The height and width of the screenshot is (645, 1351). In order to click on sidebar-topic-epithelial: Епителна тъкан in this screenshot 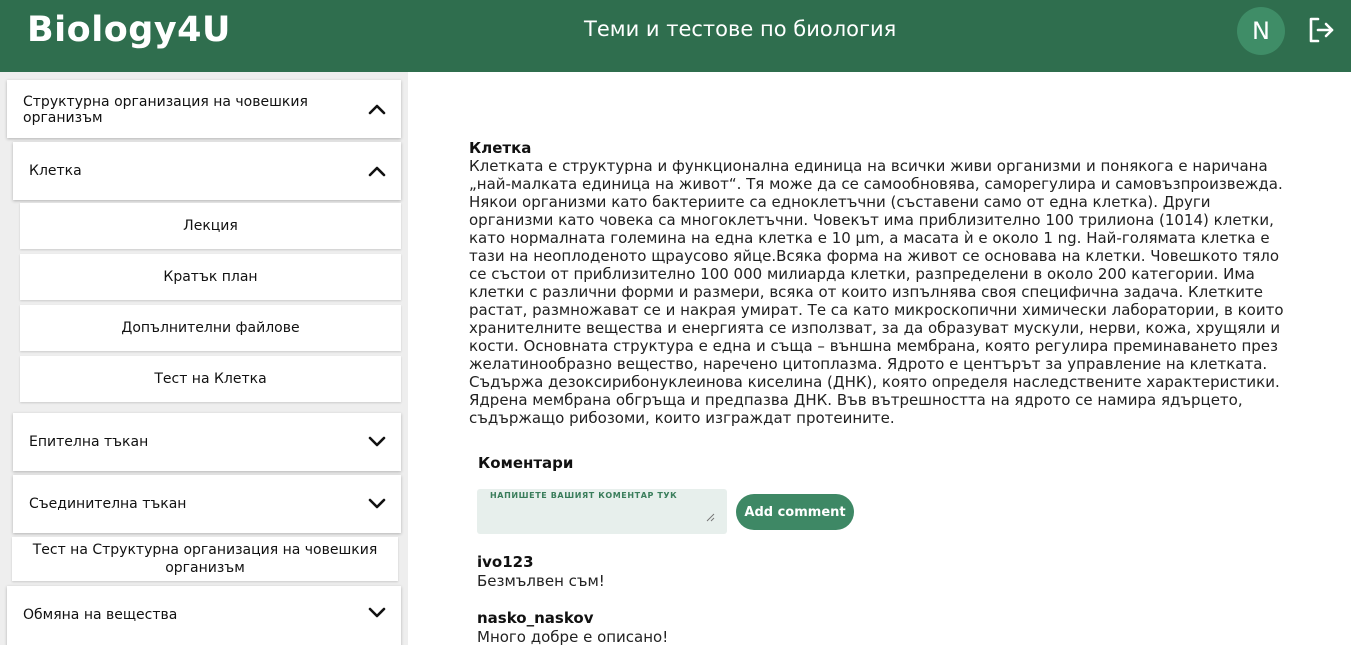, I will do `click(207, 442)`.